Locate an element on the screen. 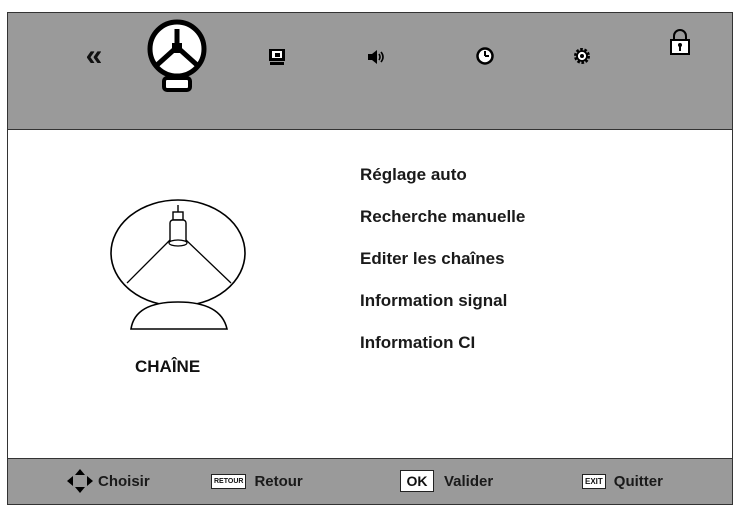  sound-icon is located at coordinates (377, 57).